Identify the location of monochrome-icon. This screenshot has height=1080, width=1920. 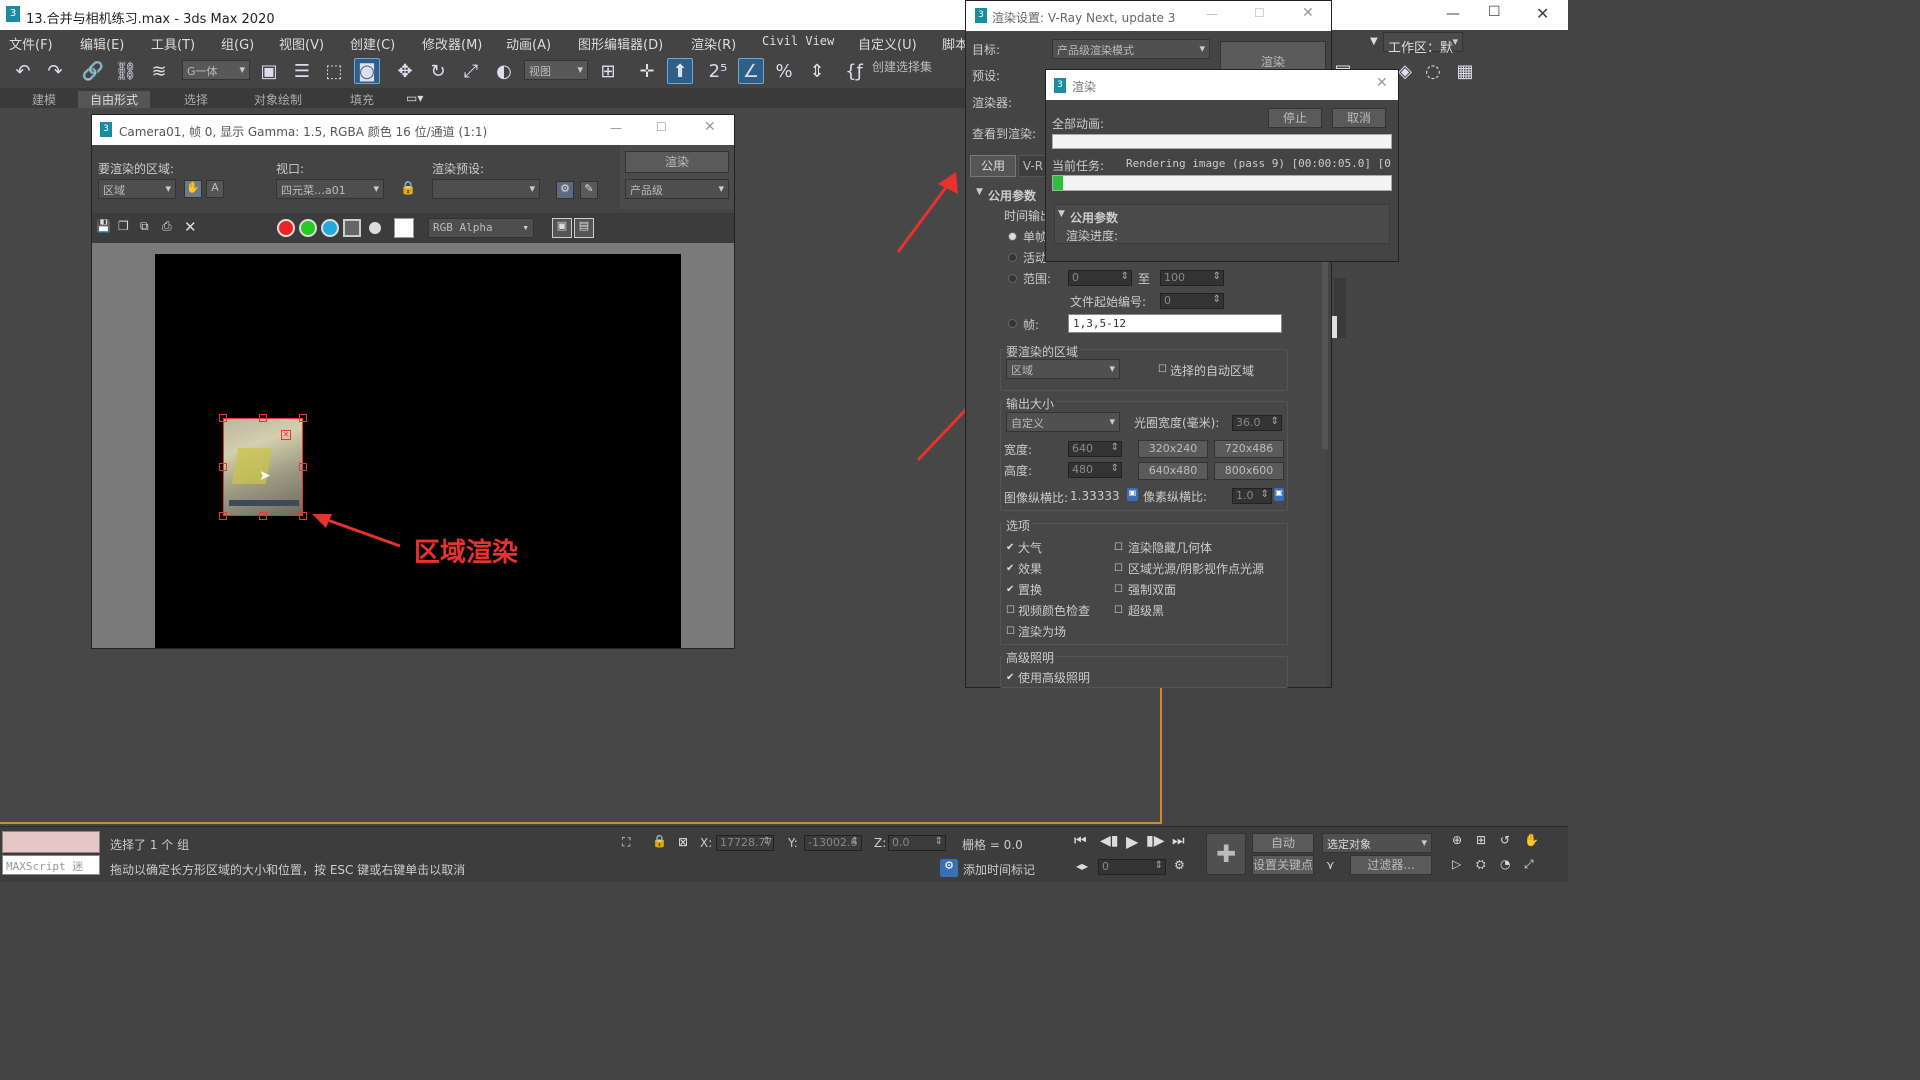
(375, 228).